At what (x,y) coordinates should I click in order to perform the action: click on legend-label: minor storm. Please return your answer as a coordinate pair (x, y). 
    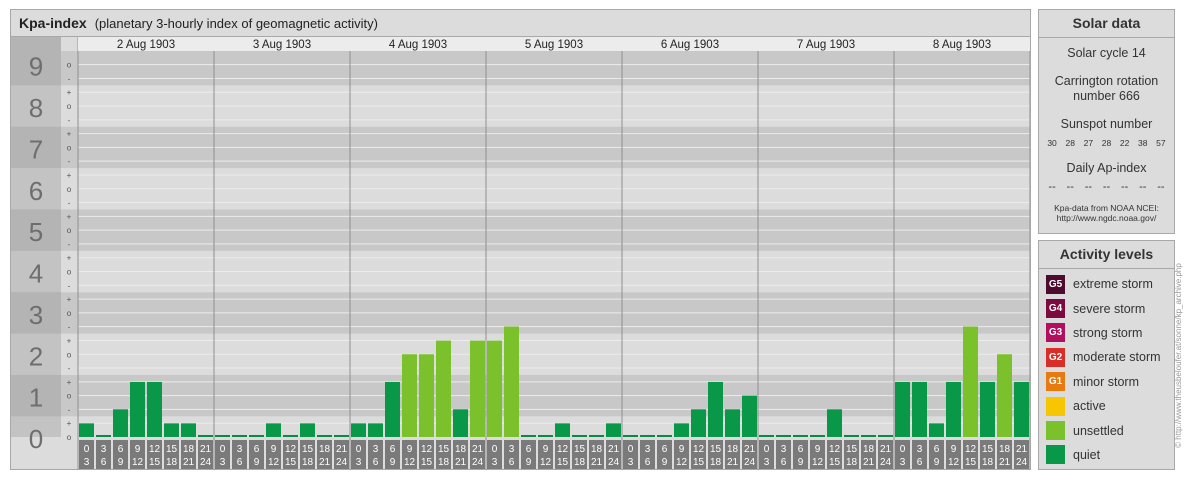
    Looking at the image, I should click on (1106, 381).